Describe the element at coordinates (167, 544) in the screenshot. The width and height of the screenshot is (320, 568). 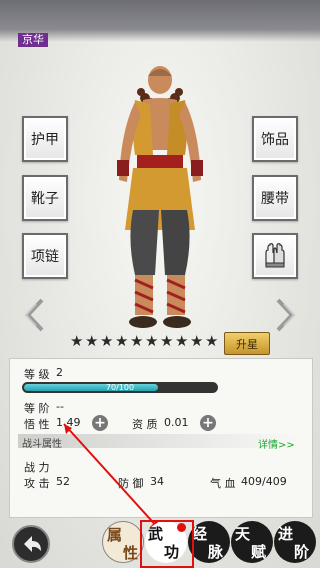
I see `highlight-box` at that location.